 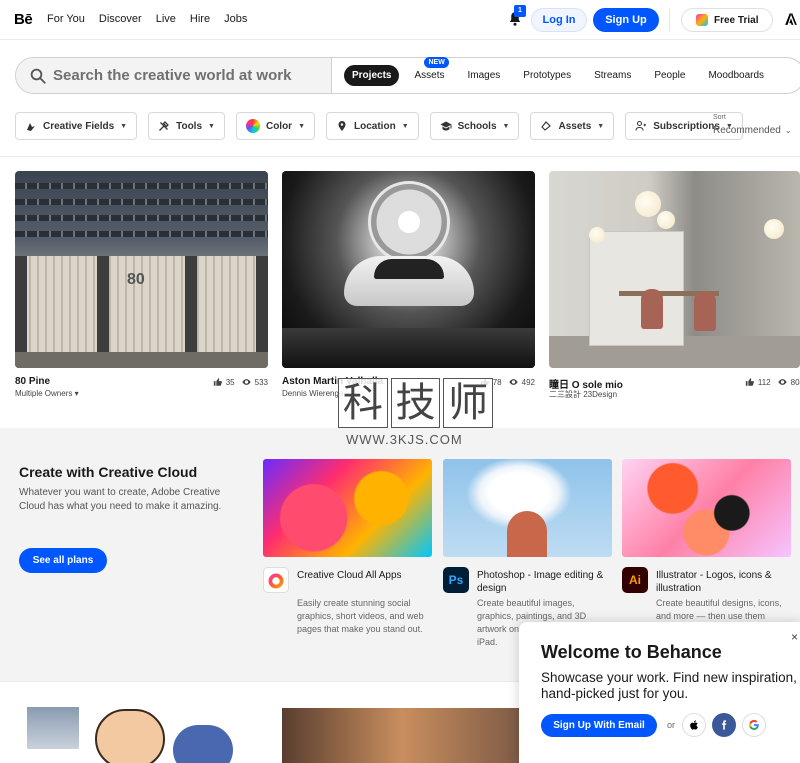 I want to click on project-card: 瞳日 O sole mio 二三設計 23Design 112 804, so click(x=674, y=285).